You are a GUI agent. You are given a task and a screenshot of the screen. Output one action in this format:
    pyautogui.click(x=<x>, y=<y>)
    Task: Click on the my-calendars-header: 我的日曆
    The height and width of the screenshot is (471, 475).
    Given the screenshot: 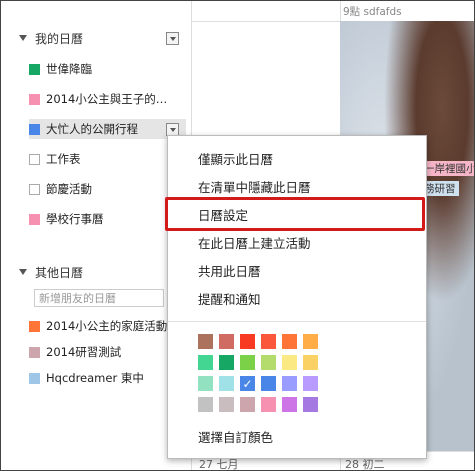 What is the action you would take?
    pyautogui.click(x=51, y=38)
    